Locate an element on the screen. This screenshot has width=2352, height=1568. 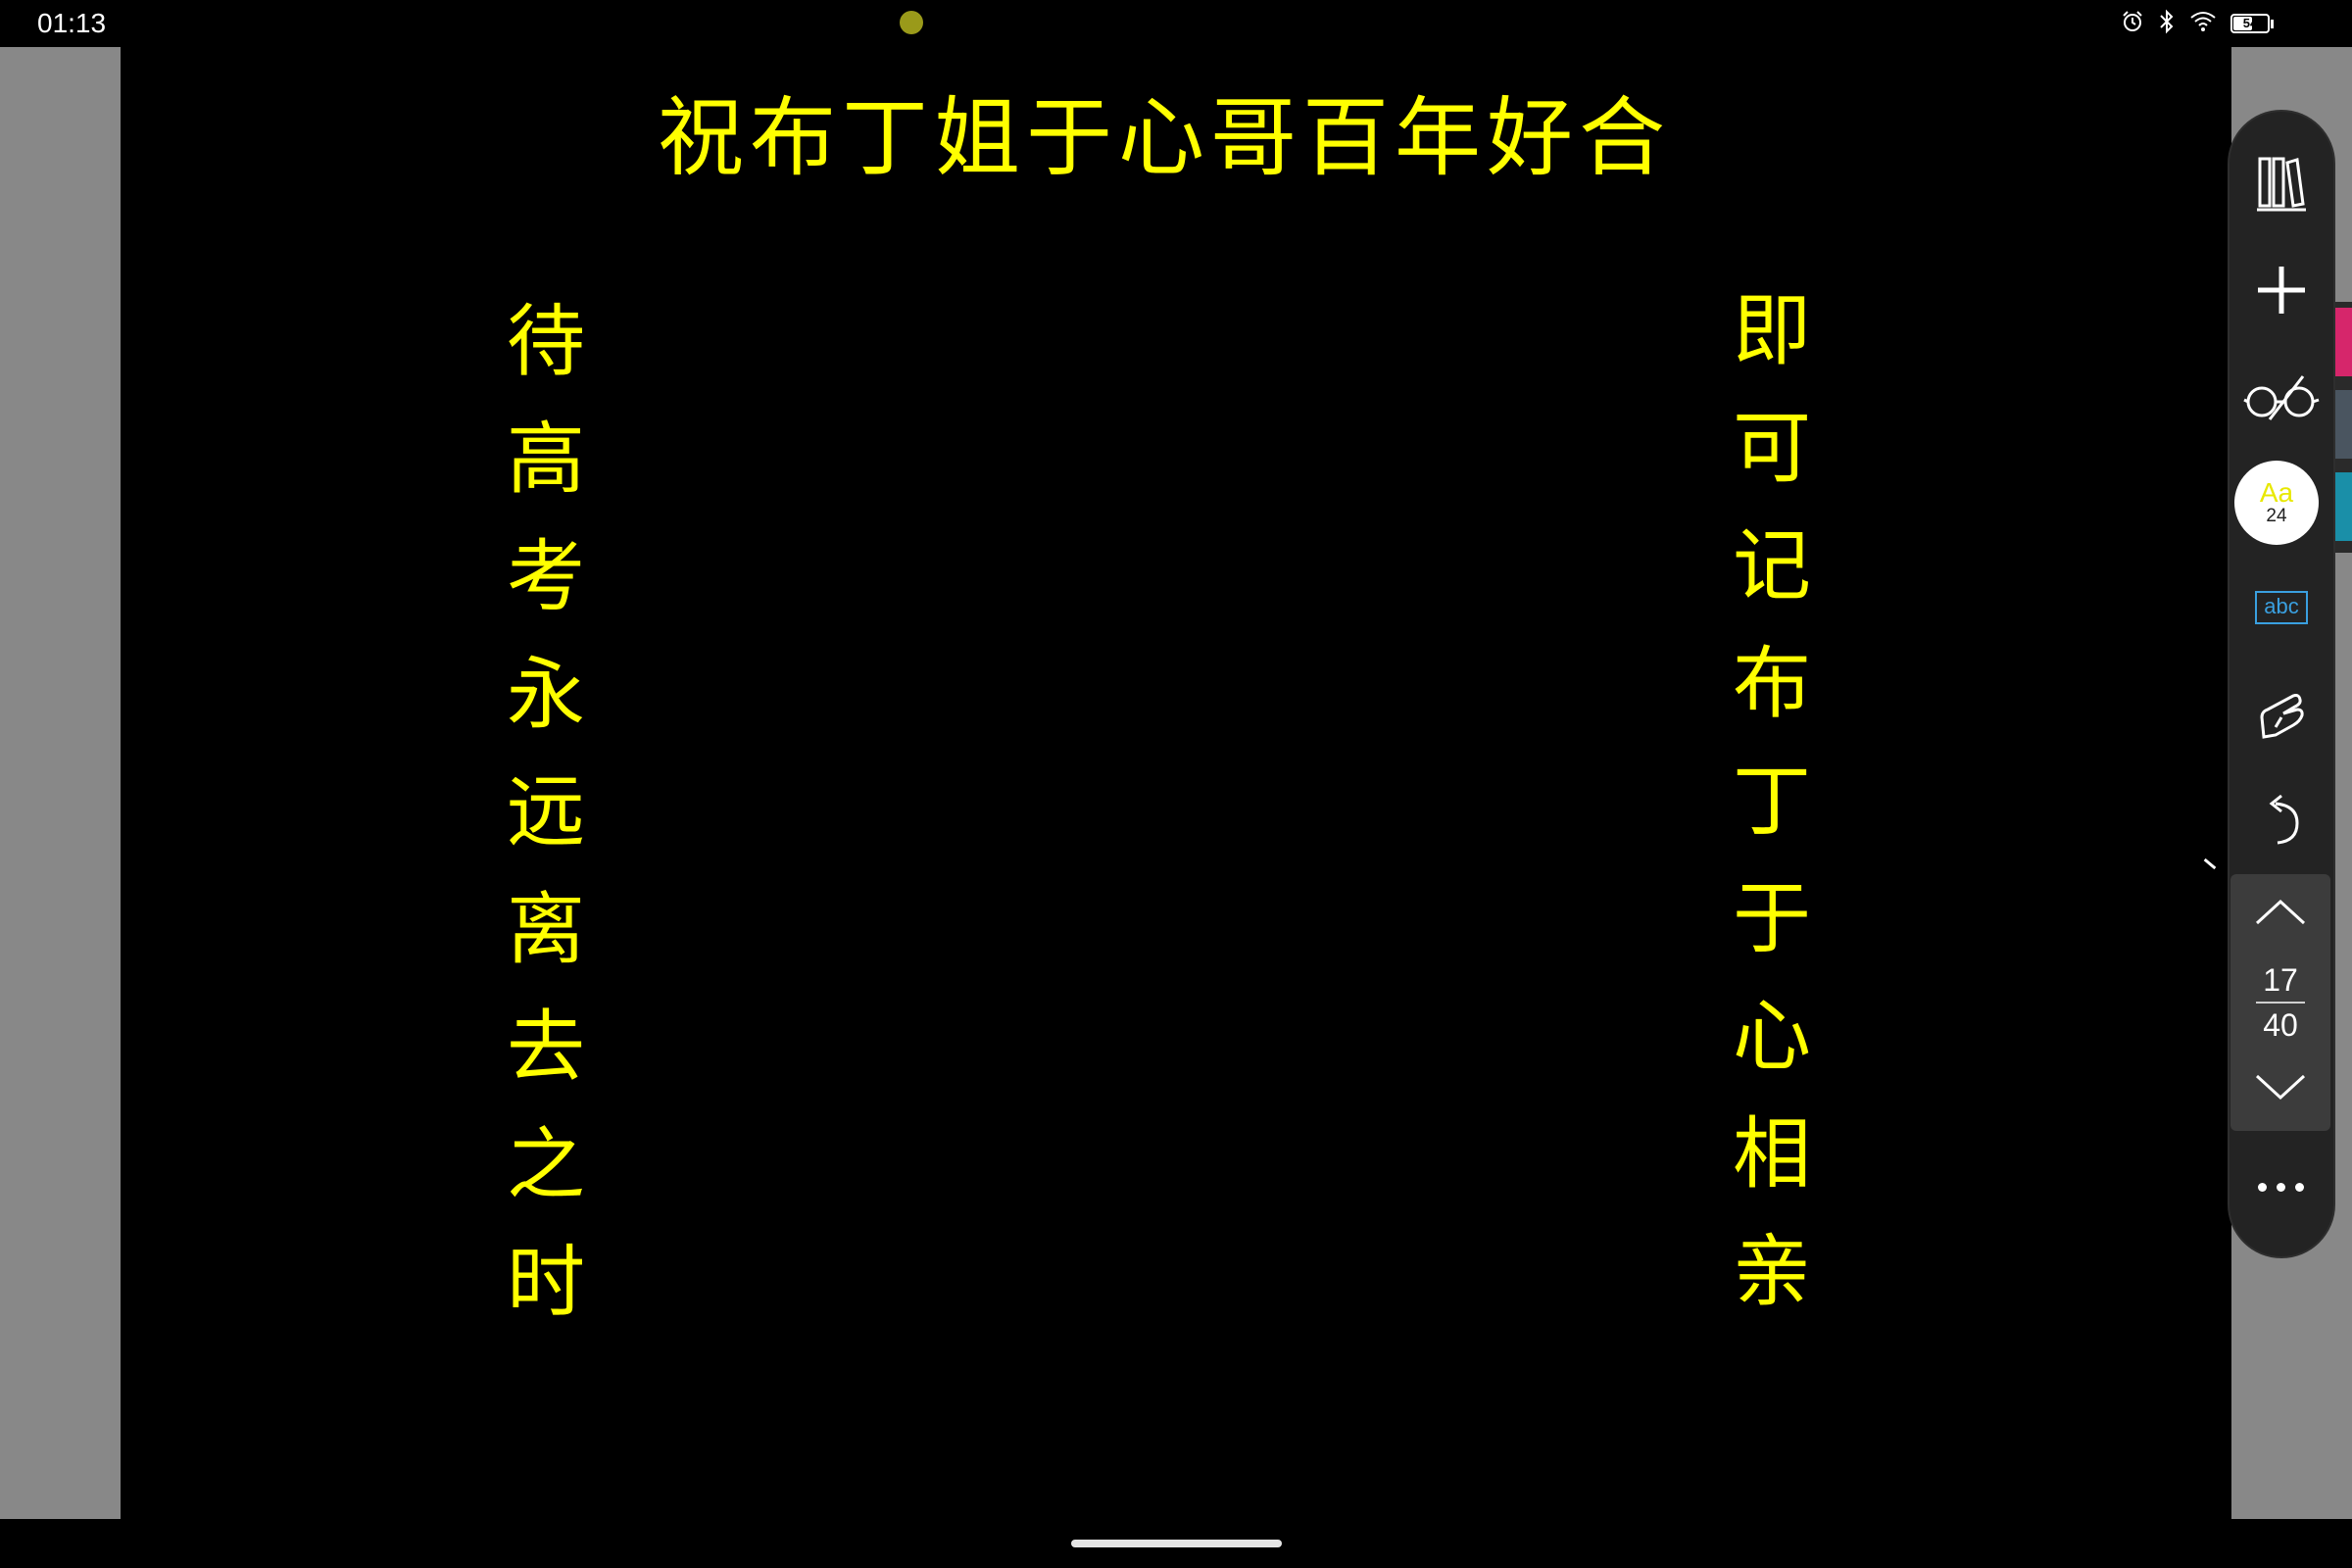
right-couplet-char: 心 is located at coordinates (1772, 1036).